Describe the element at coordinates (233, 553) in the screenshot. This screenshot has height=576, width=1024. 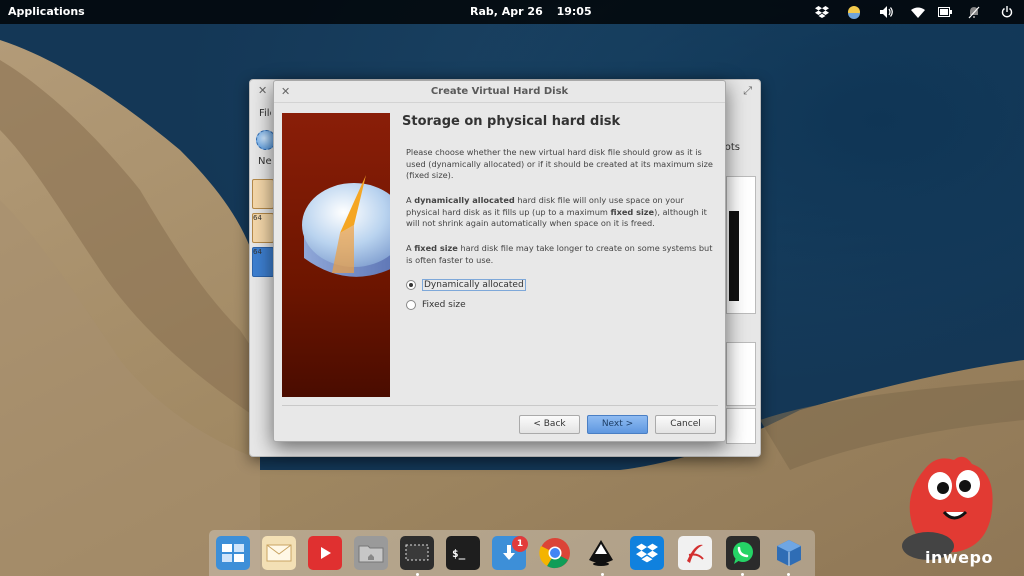
I see `multitasking-view-icon` at that location.